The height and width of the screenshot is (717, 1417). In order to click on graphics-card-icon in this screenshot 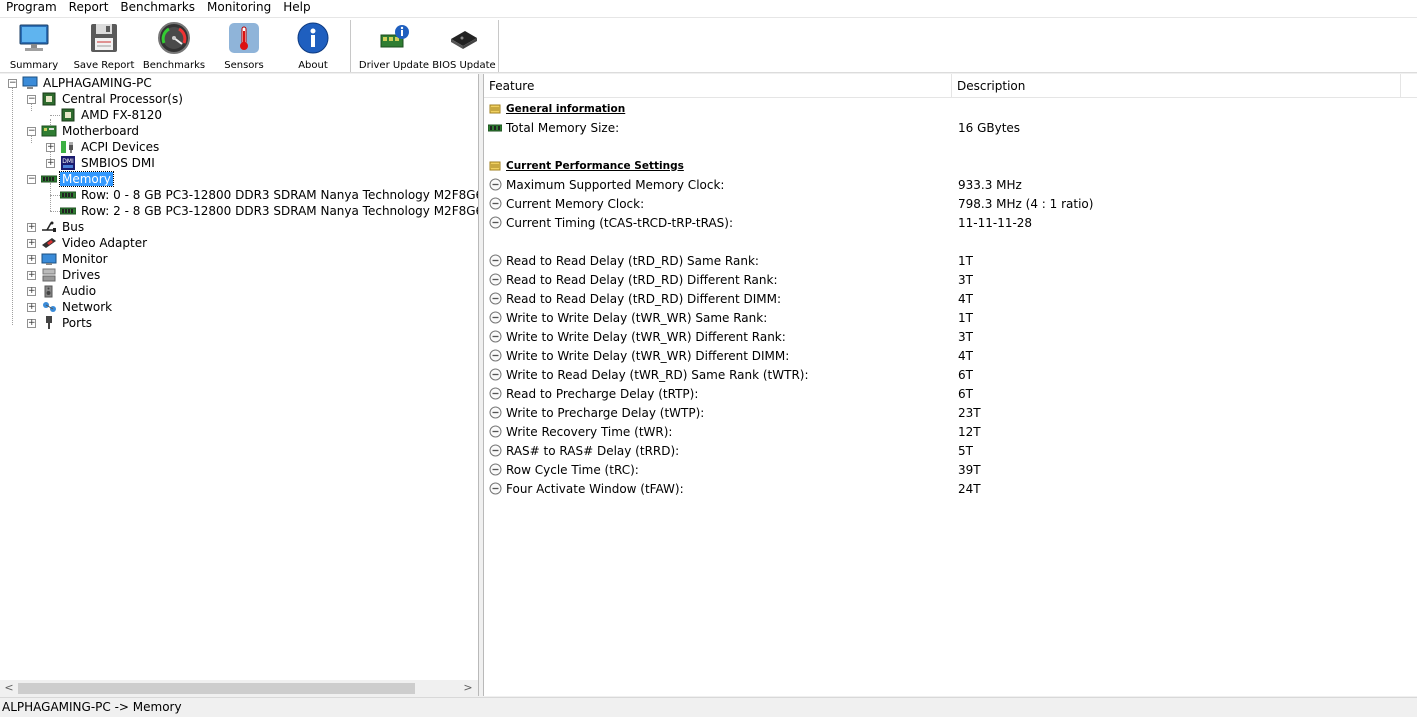, I will do `click(49, 243)`.